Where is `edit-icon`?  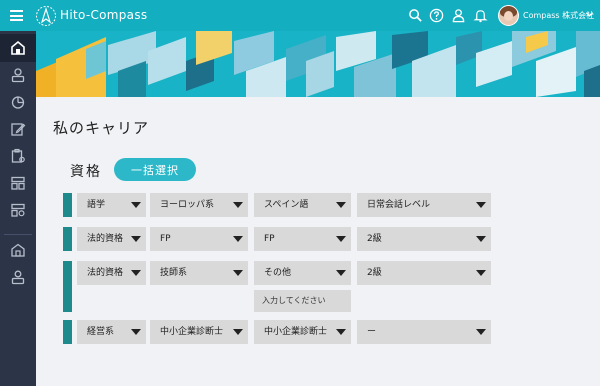 edit-icon is located at coordinates (18, 129).